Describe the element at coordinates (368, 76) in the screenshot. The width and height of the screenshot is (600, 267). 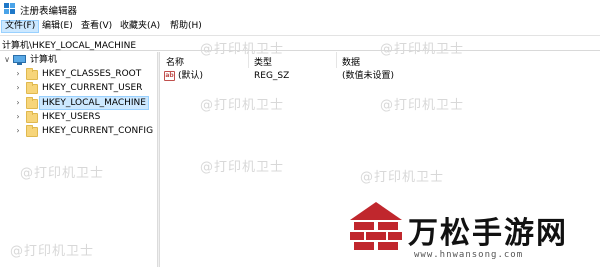
I see `value-data: (数值未设置)` at that location.